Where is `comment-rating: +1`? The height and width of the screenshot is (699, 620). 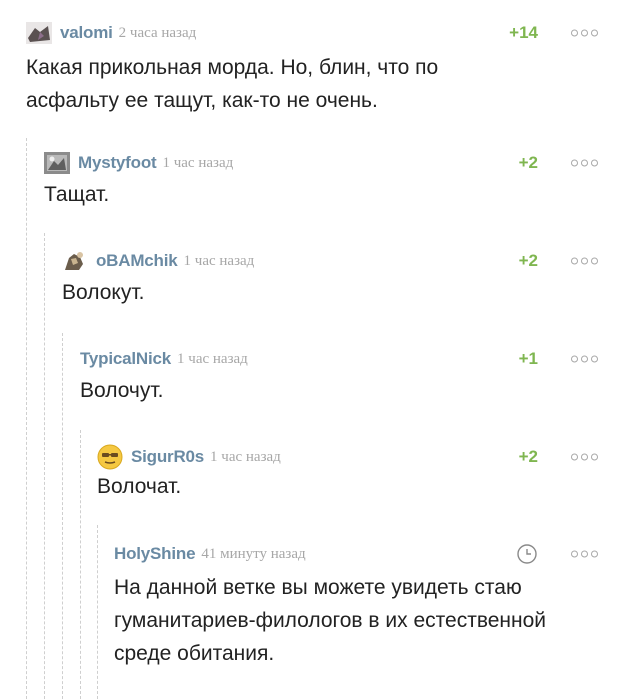 comment-rating: +1 is located at coordinates (528, 358).